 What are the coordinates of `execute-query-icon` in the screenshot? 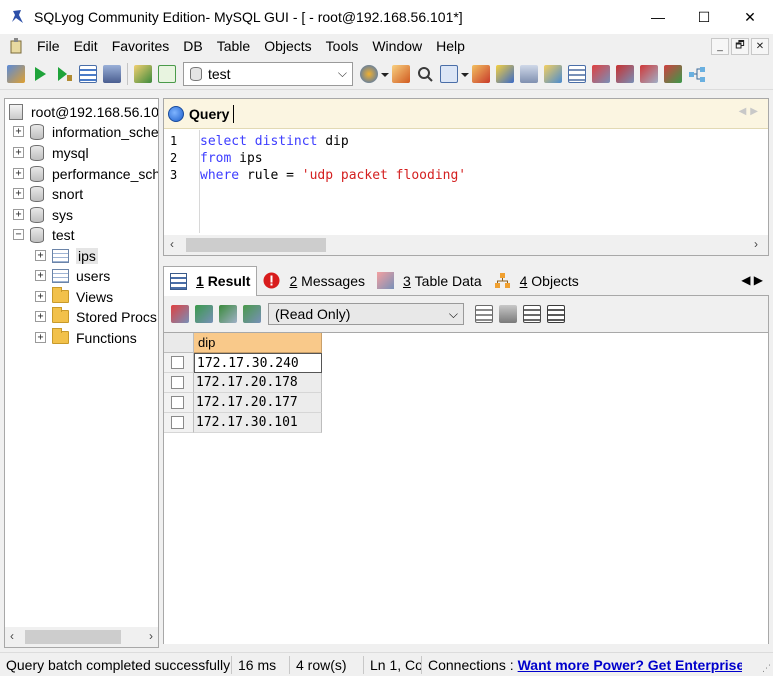 It's located at (40, 74).